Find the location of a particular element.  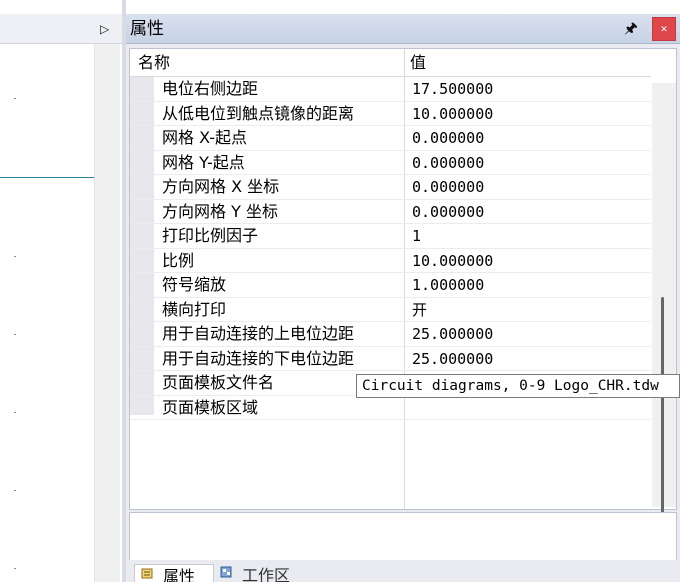

property-row: 页面模板区域 is located at coordinates (390, 408).